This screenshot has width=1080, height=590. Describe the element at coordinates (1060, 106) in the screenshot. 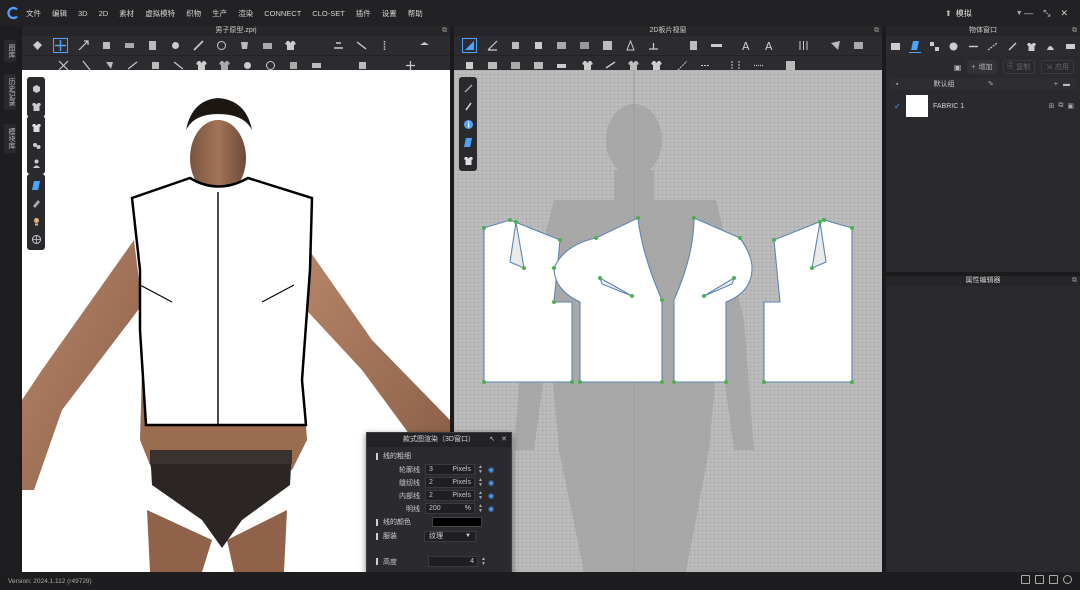

I see `duplicate-icon: ⧉` at that location.